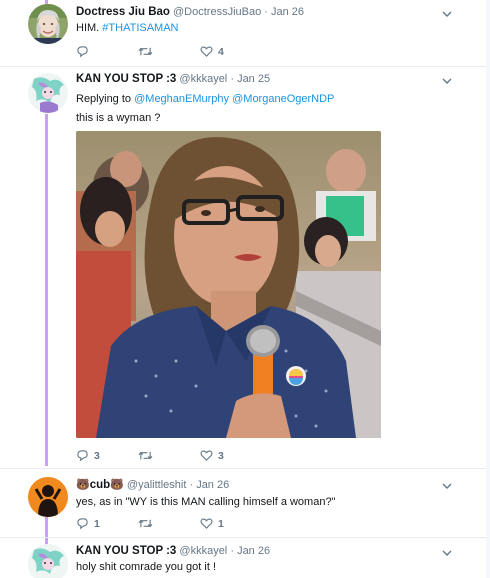 The image size is (490, 578). Describe the element at coordinates (97, 523) in the screenshot. I see `reply-count: 1` at that location.